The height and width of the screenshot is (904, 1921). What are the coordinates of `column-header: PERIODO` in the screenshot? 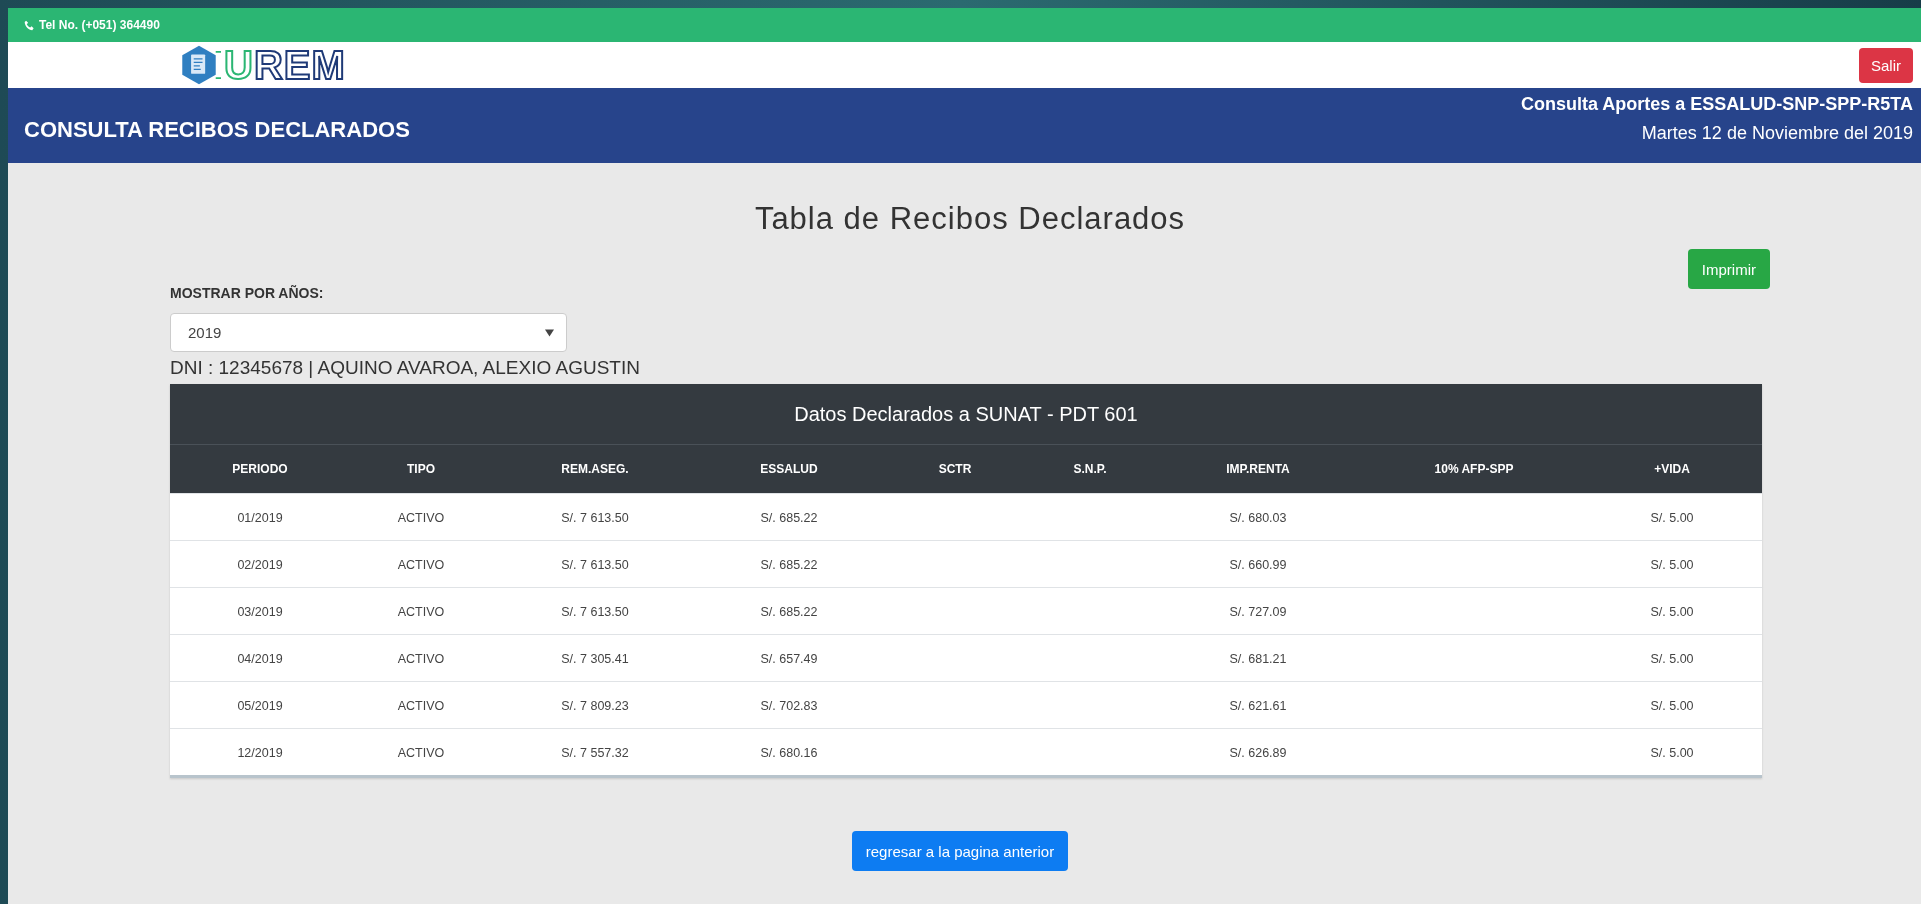 It's located at (260, 469).